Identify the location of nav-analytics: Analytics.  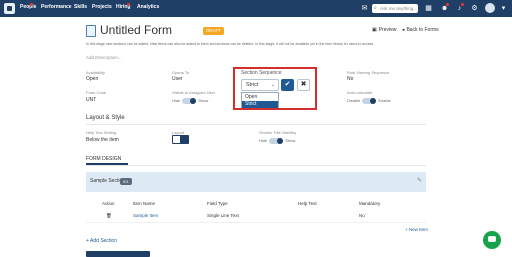
(148, 7).